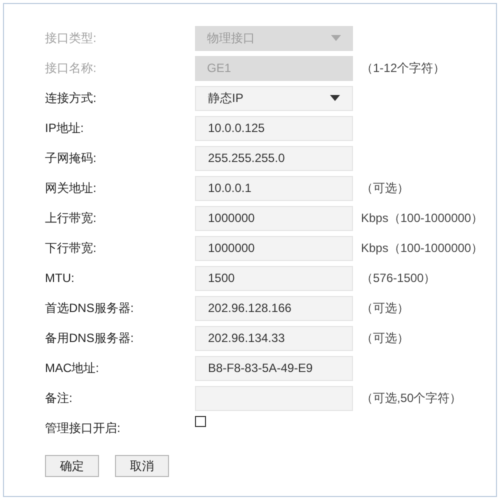 This screenshot has height=500, width=500. What do you see at coordinates (71, 38) in the screenshot?
I see `field-label: 接口类型:` at bounding box center [71, 38].